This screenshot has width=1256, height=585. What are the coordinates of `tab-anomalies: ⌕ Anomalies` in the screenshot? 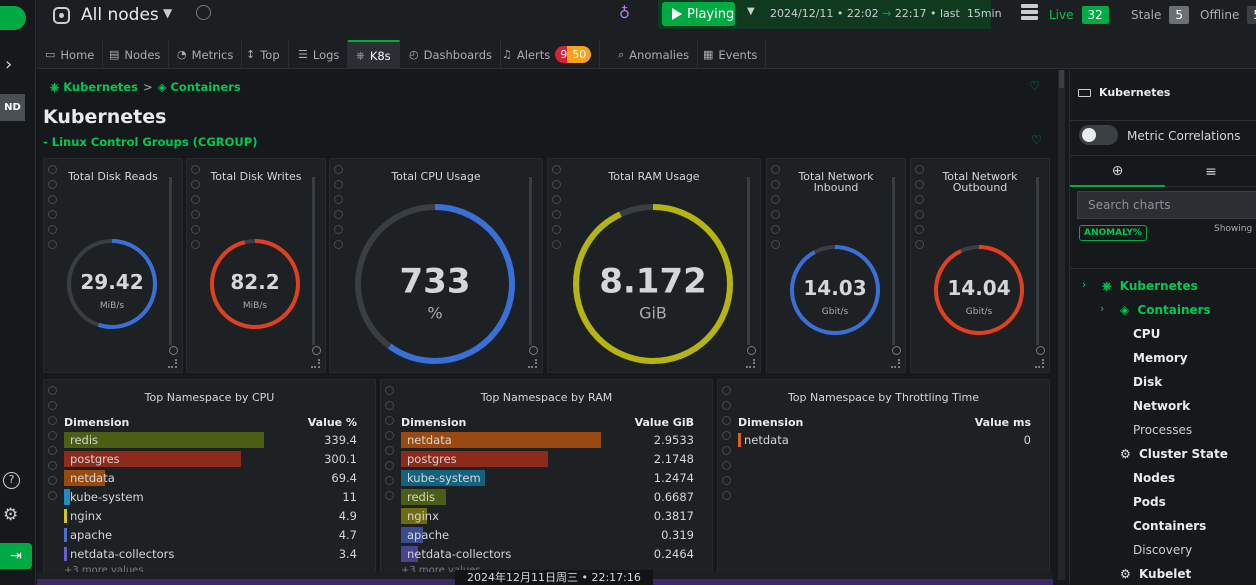 It's located at (654, 54).